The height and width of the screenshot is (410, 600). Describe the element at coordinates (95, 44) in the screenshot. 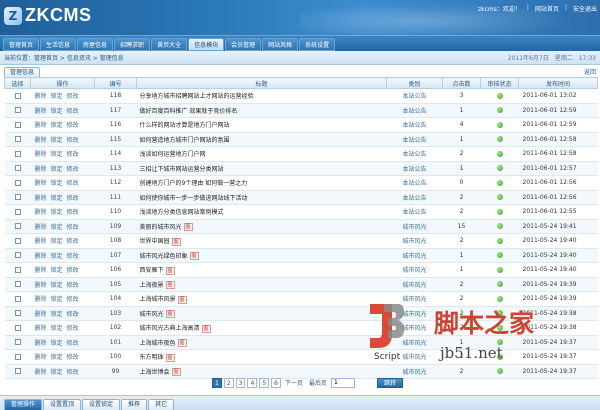

I see `nav-item: 房屋信息` at that location.